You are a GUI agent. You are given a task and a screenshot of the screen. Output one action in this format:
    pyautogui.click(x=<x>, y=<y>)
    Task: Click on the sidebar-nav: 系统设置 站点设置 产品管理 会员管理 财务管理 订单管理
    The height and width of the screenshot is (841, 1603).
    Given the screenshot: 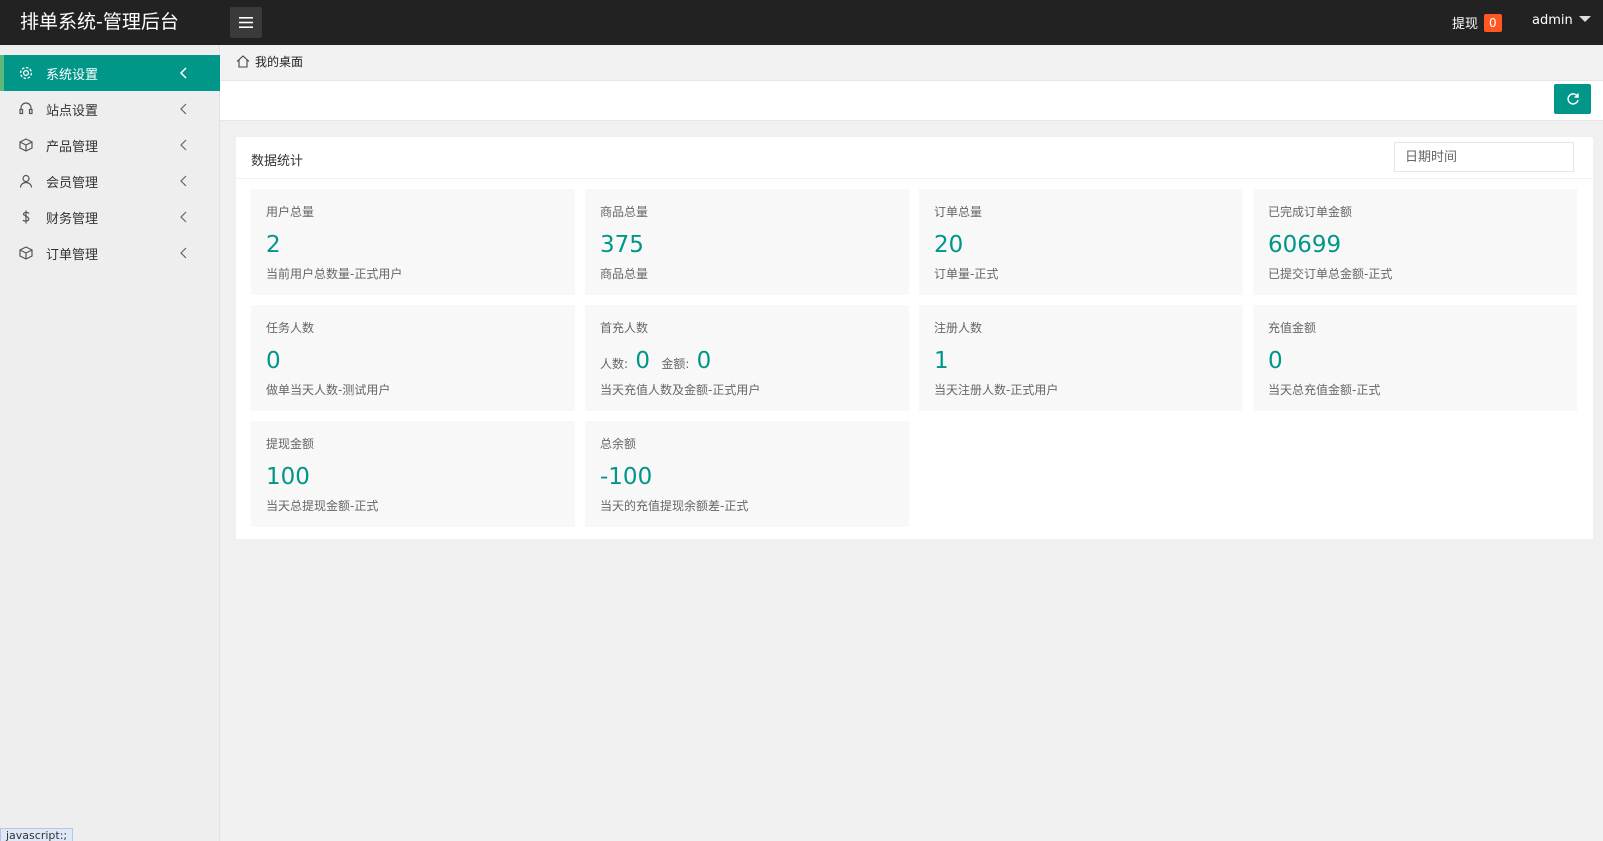 What is the action you would take?
    pyautogui.click(x=110, y=163)
    